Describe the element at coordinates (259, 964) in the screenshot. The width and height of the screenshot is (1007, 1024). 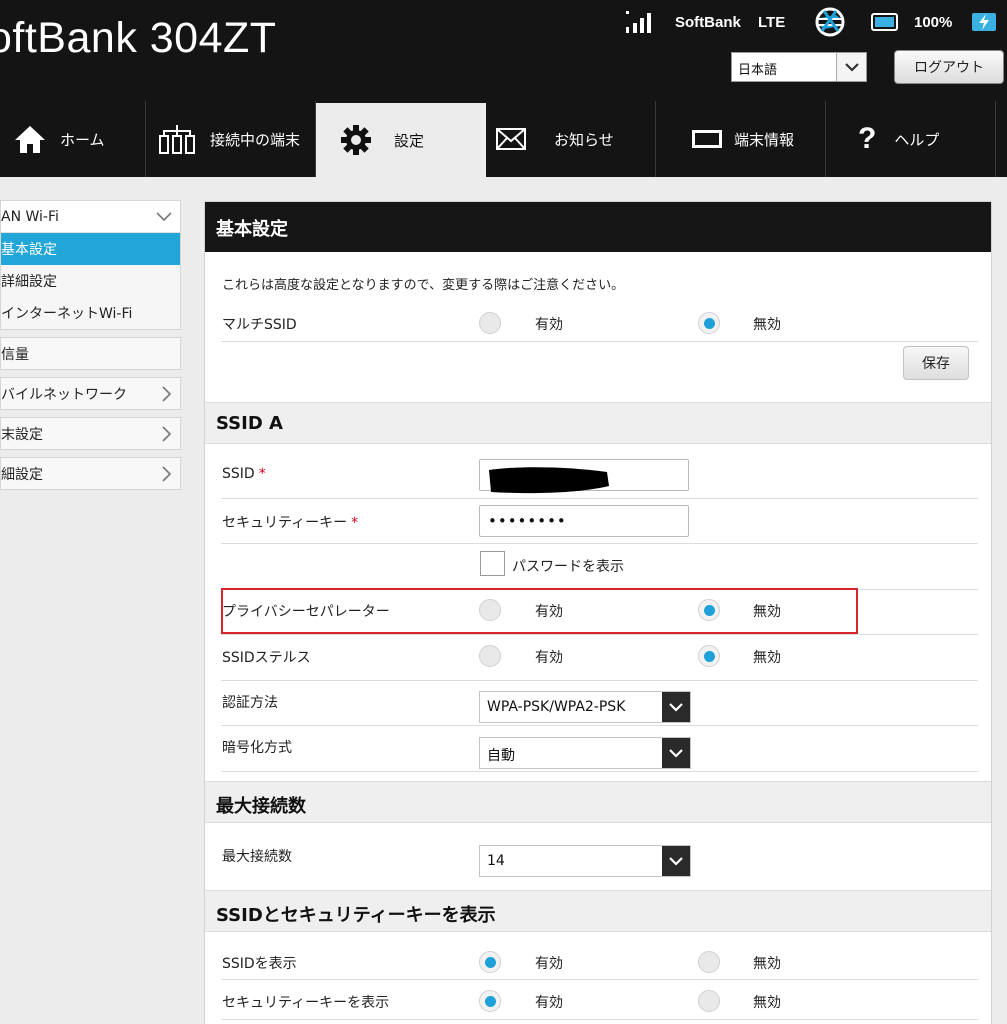
I see `show-ssid-label: SSIDを表示` at that location.